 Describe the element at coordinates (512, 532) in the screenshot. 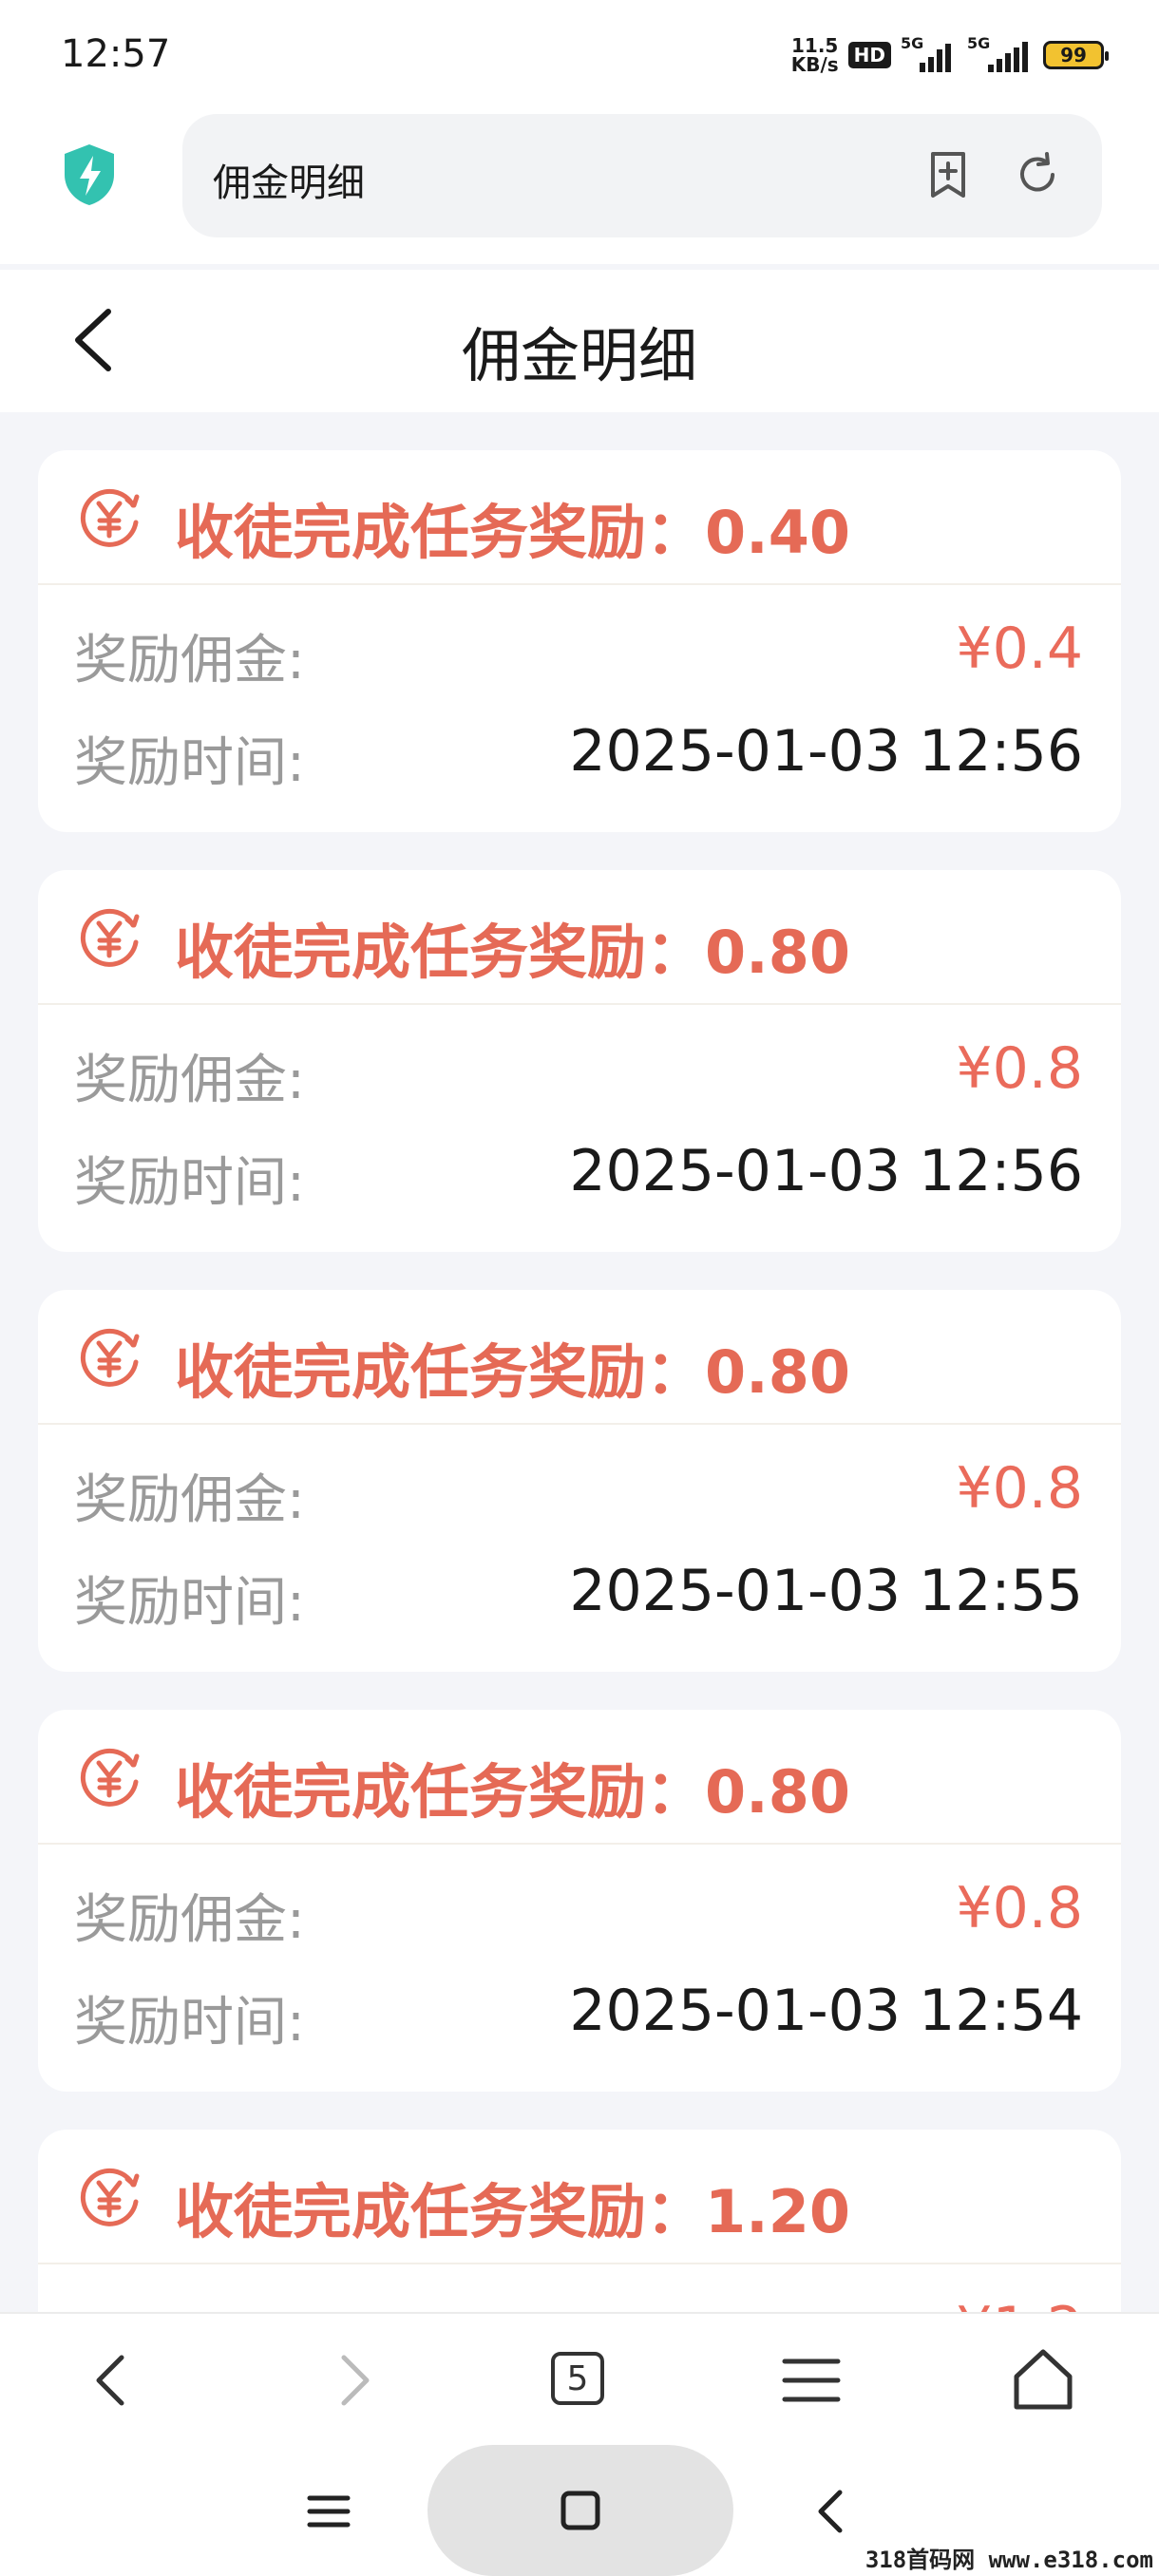

I see `card-title: 收徒完成任务奖励：0.40` at that location.